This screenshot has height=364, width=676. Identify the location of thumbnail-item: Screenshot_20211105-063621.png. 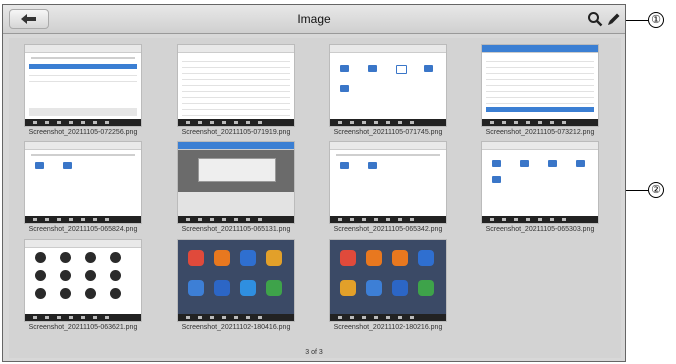
(83, 285).